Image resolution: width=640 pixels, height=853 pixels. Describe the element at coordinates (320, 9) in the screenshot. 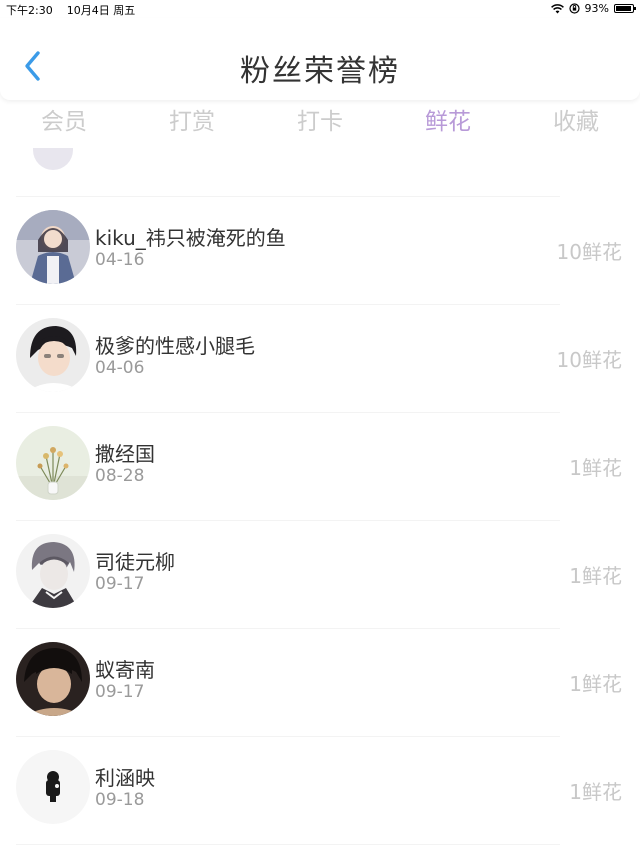

I see `status-bar: 下午2:30 10月4日 周五 93%` at that location.